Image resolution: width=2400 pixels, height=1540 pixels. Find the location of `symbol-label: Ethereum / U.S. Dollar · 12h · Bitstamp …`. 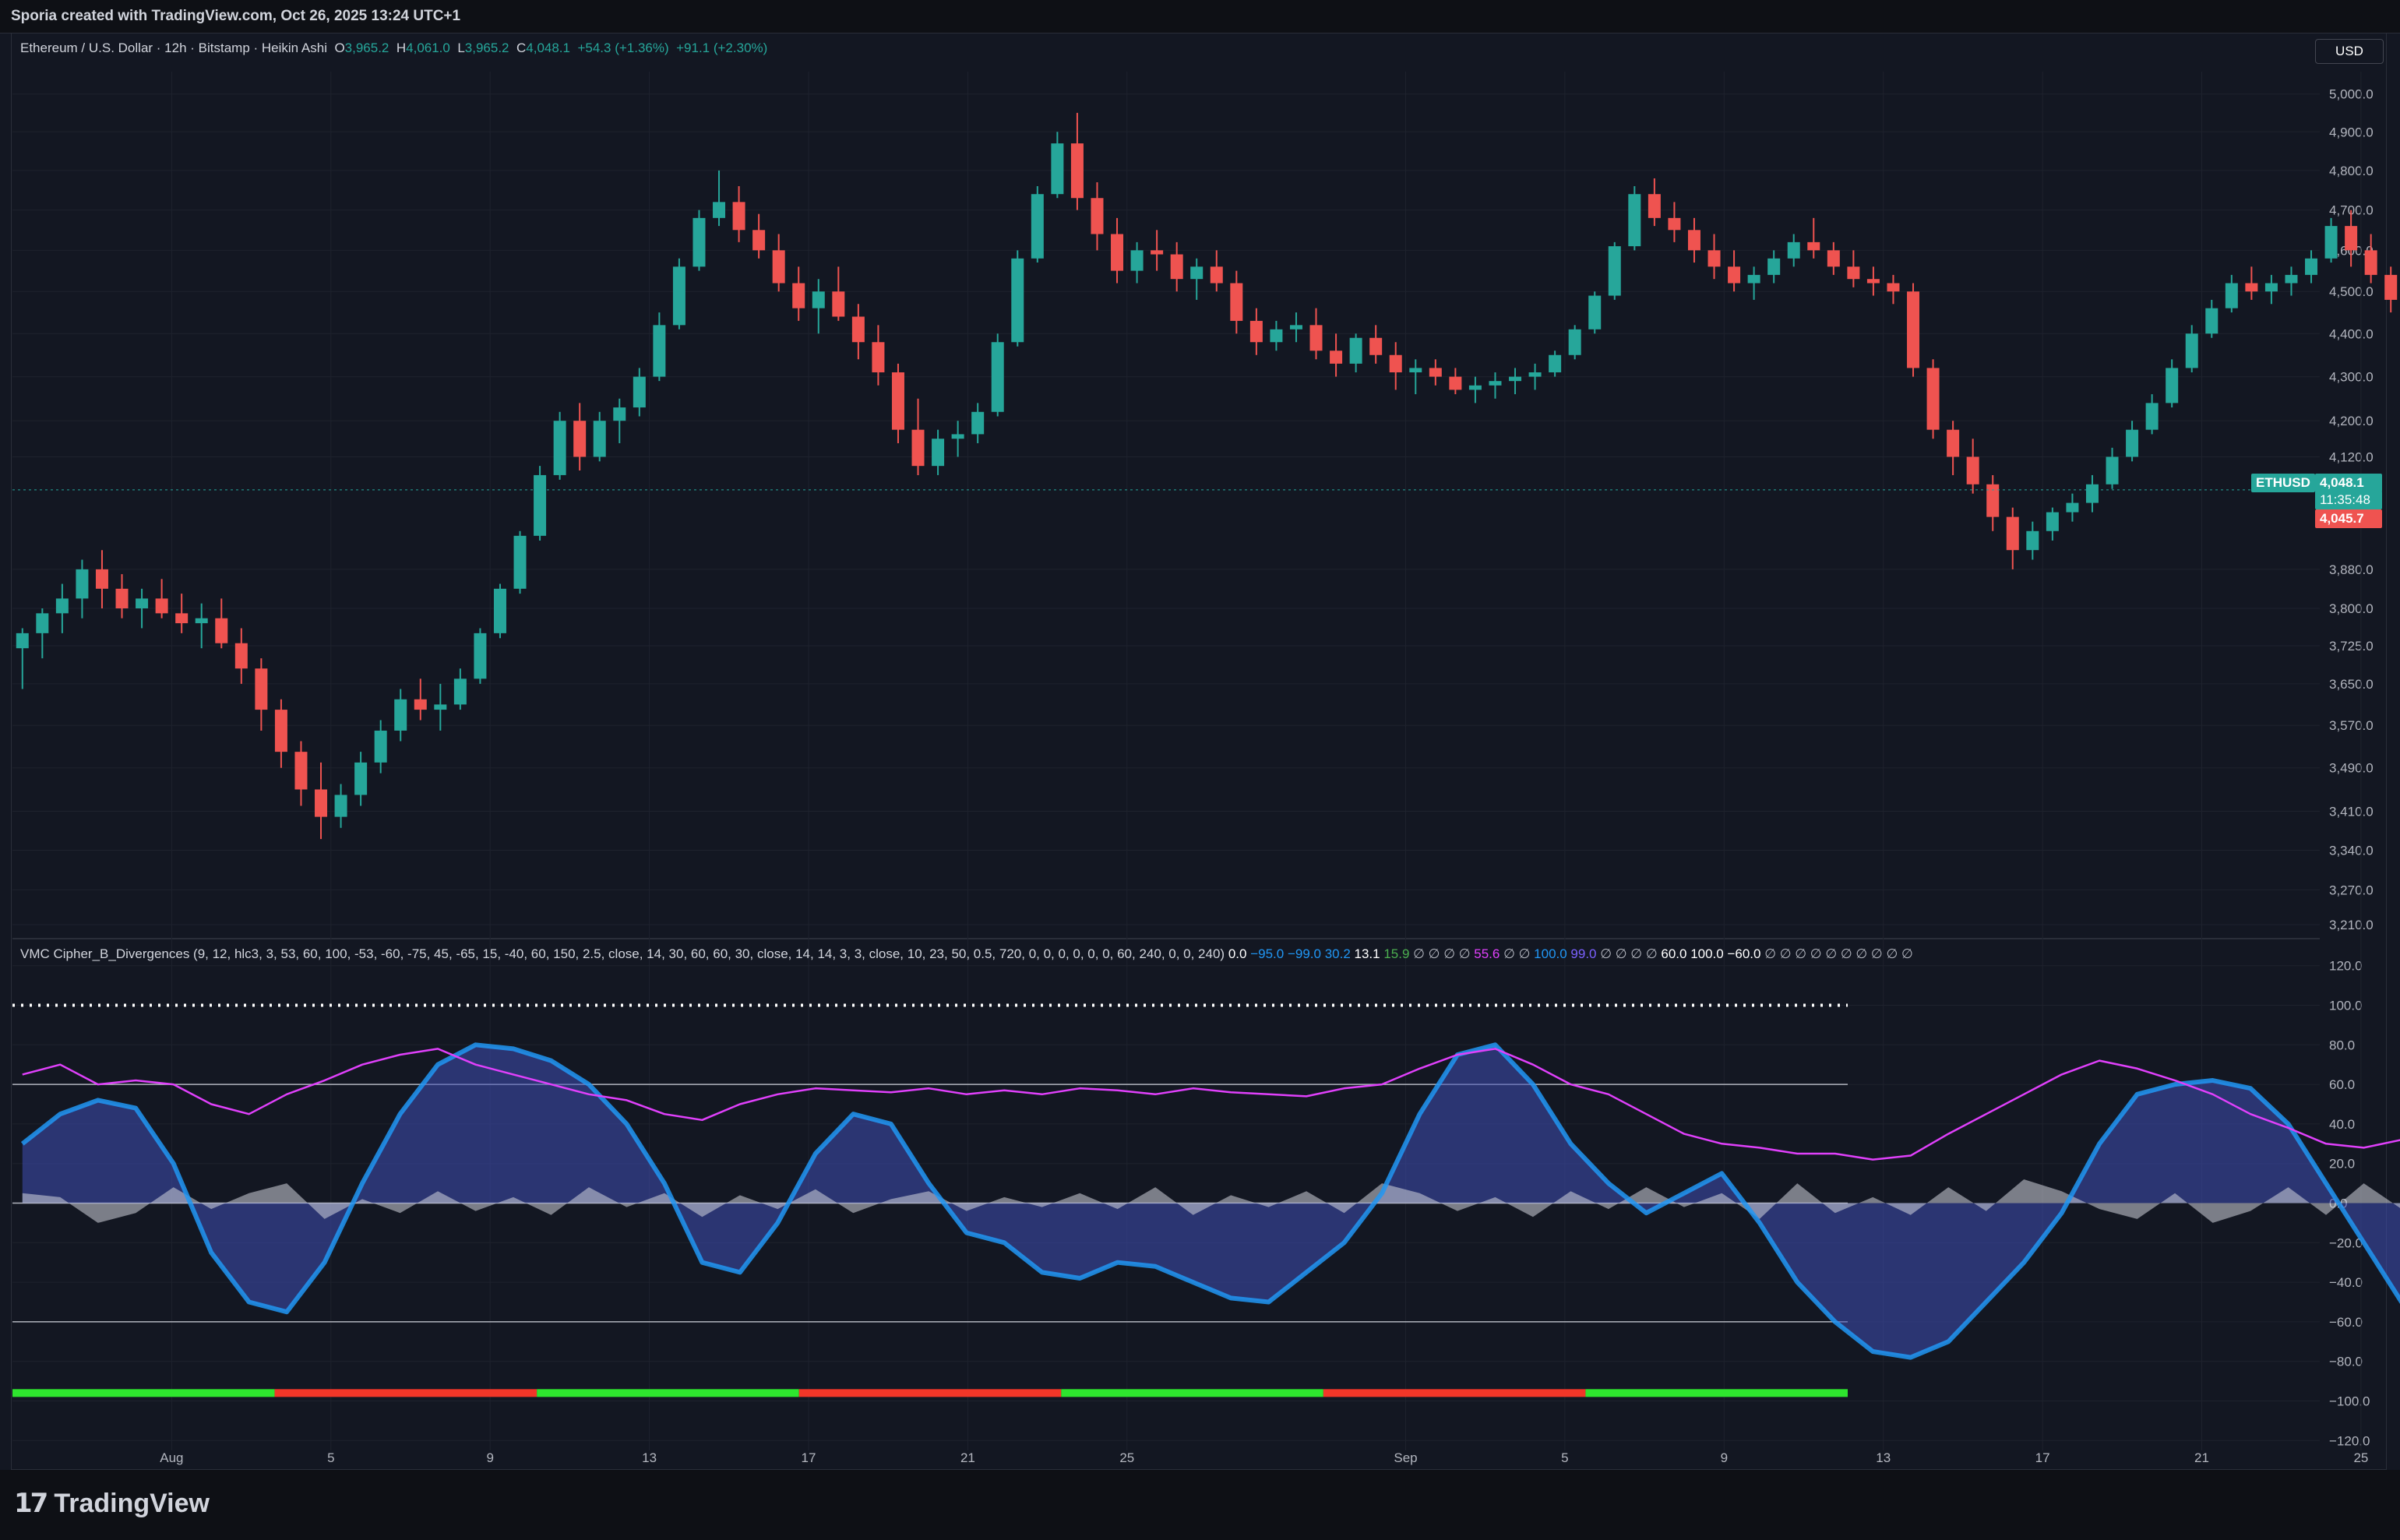

symbol-label: Ethereum / U.S. Dollar · 12h · Bitstamp … is located at coordinates (173, 48).